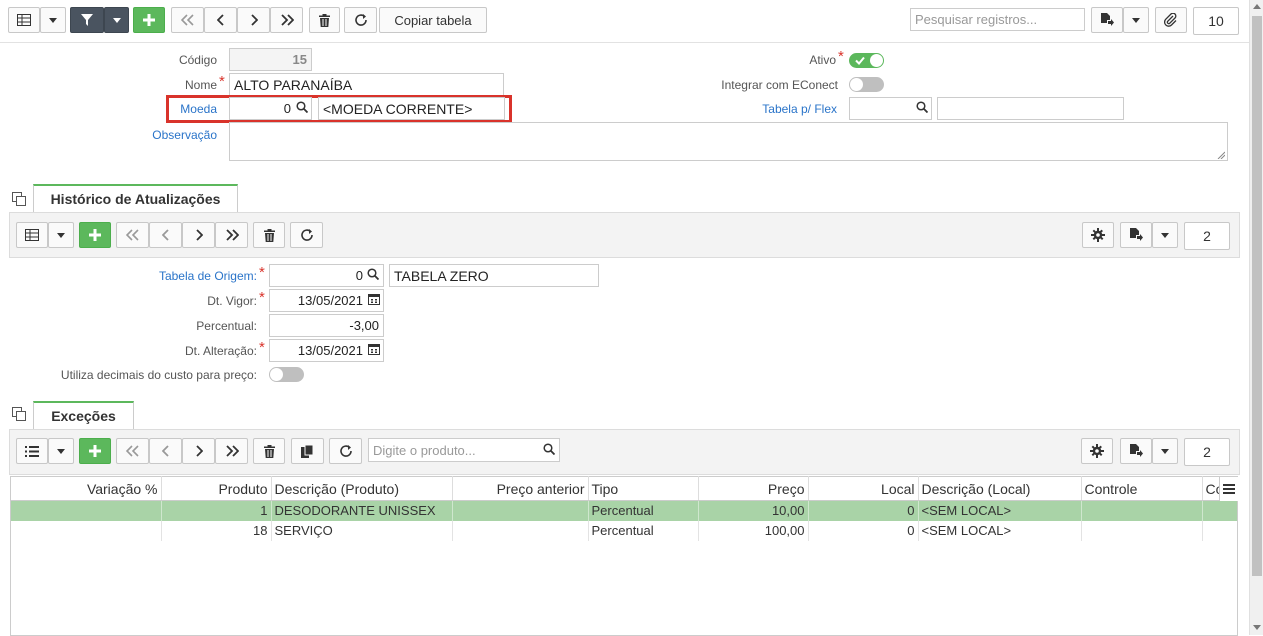  What do you see at coordinates (1228, 489) in the screenshot?
I see `column-menu-button` at bounding box center [1228, 489].